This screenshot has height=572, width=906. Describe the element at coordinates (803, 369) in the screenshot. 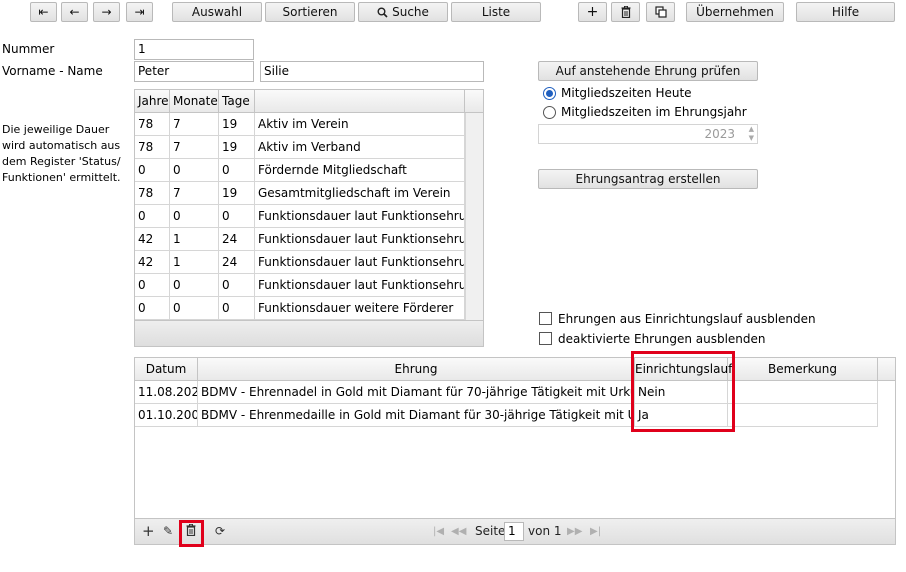

I see `col-bemerkung: Bemerkung` at that location.